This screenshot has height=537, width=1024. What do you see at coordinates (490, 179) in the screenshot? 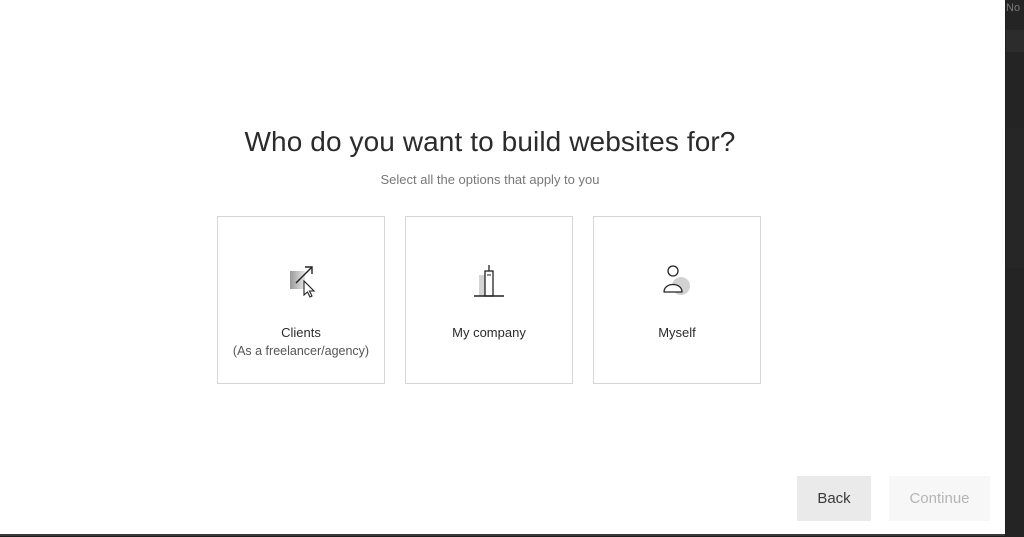
I see `dialog-subtitle: Select all the options that apply to you` at bounding box center [490, 179].